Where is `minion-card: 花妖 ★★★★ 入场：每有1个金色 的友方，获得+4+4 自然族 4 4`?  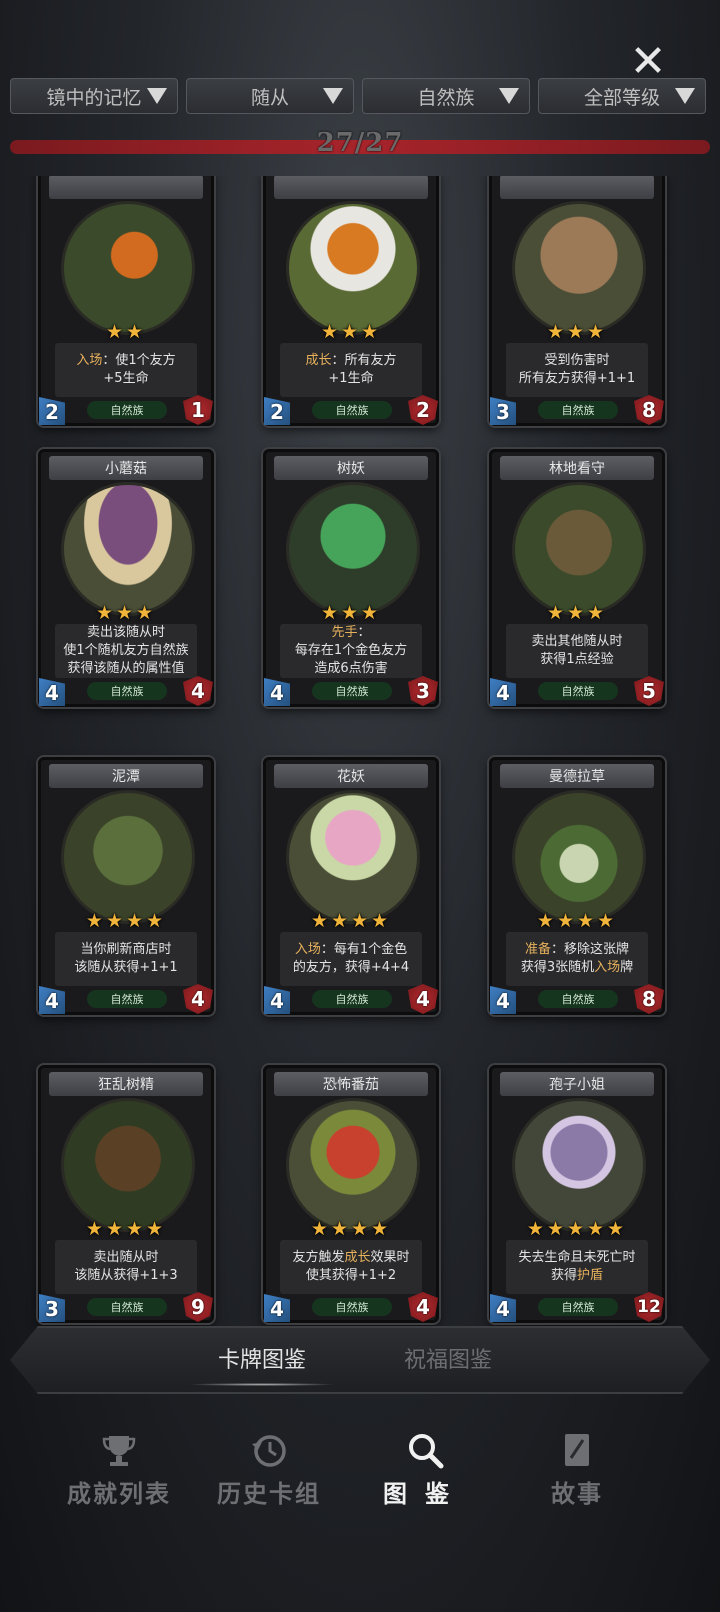 minion-card: 花妖 ★★★★ 入场：每有1个金色 的友方，获得+4+4 自然族 4 4 is located at coordinates (351, 886).